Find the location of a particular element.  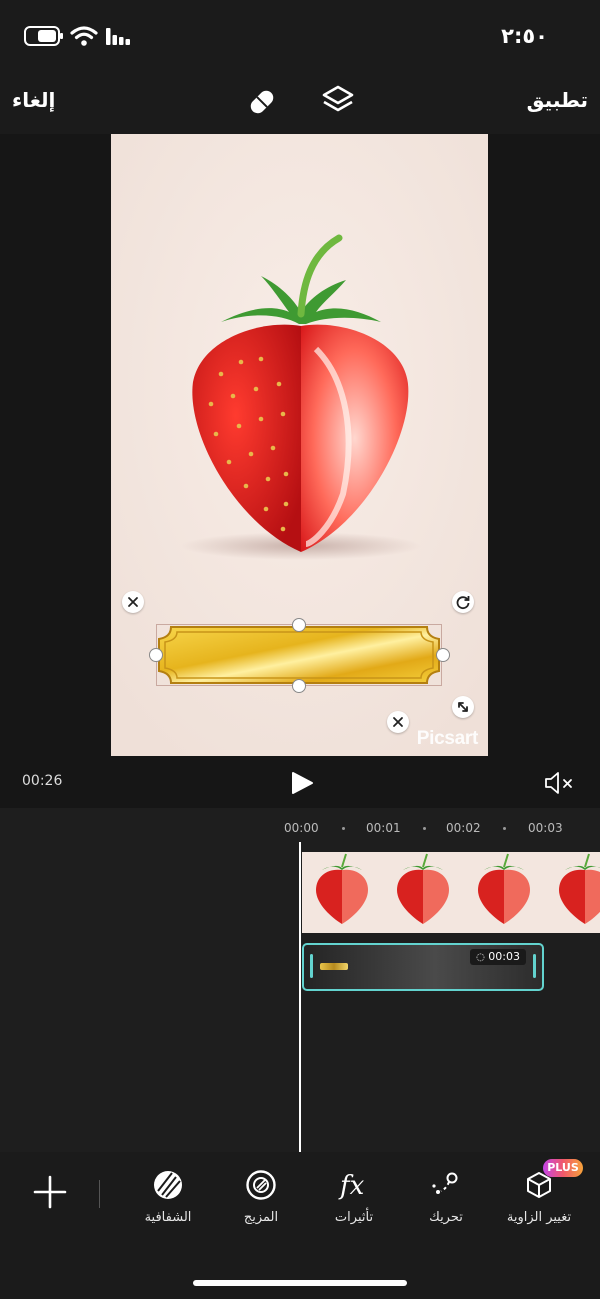

clip-trim-handle-right is located at coordinates (534, 966).